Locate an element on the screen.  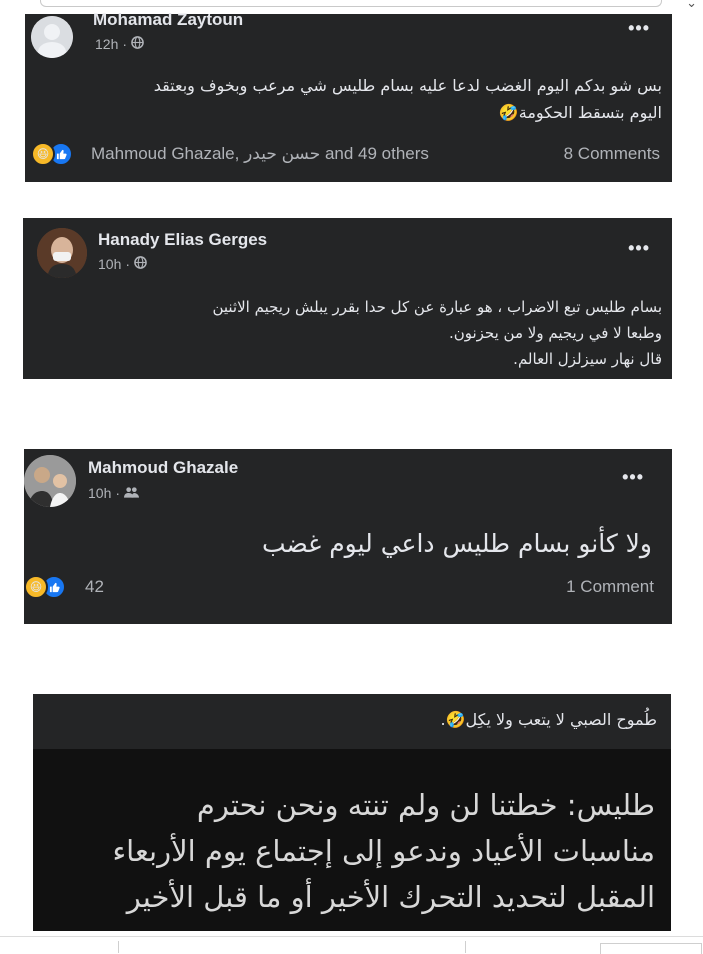
friends-icon is located at coordinates (132, 493).